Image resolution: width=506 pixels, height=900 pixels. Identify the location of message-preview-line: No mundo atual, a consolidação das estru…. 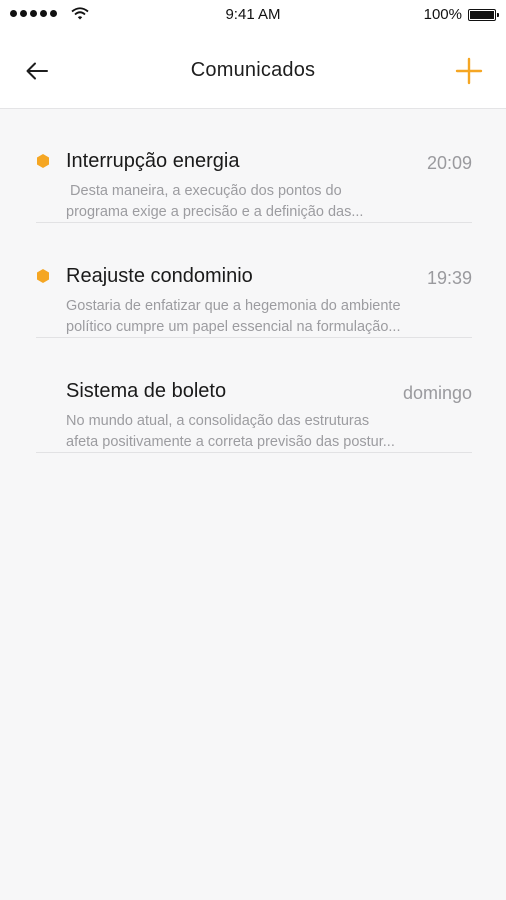
(218, 421).